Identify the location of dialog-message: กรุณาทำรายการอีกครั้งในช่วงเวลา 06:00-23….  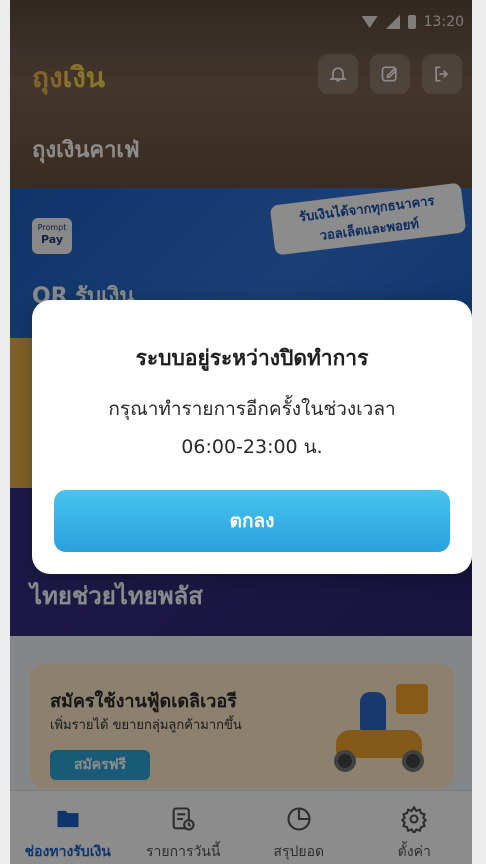
(252, 428).